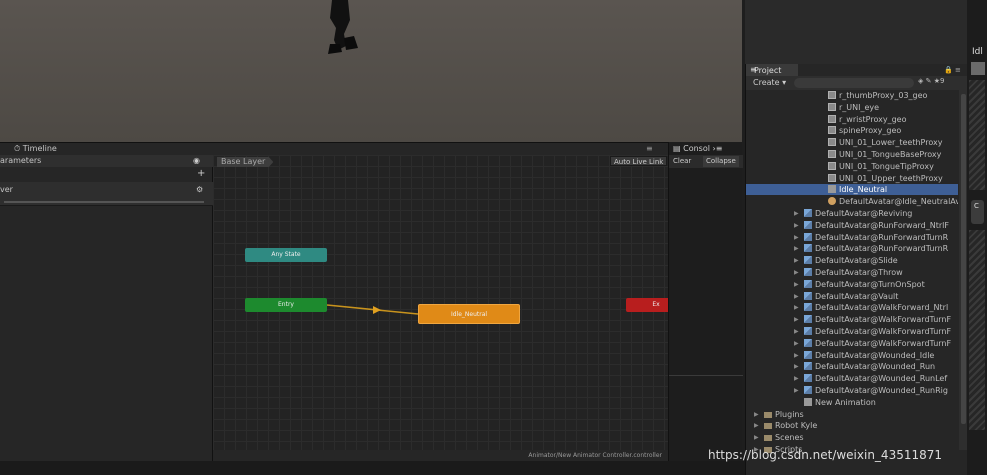 This screenshot has width=987, height=475. I want to click on list-item: r_thumbProxy_03_geo, so click(852, 95).